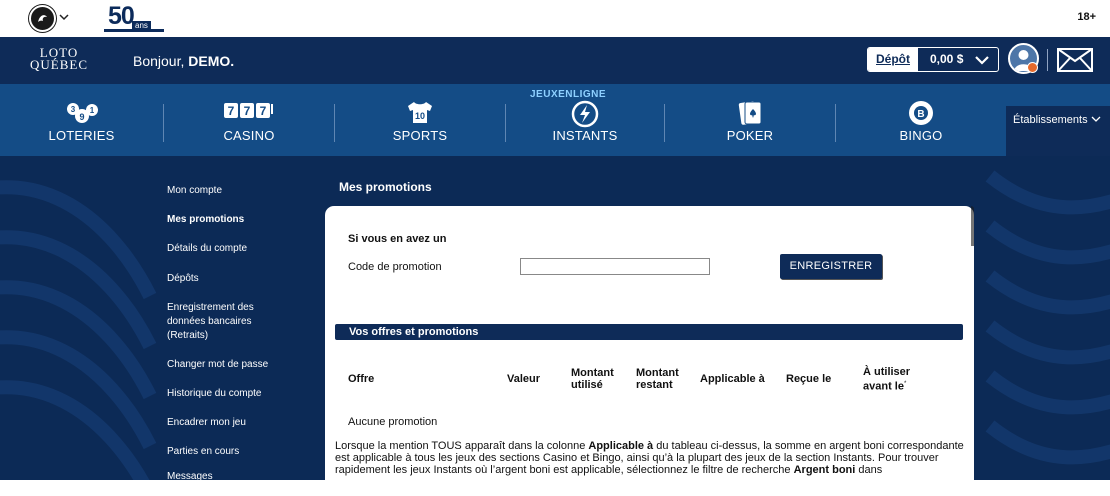 The image size is (1110, 496). I want to click on card-edge, so click(972, 226).